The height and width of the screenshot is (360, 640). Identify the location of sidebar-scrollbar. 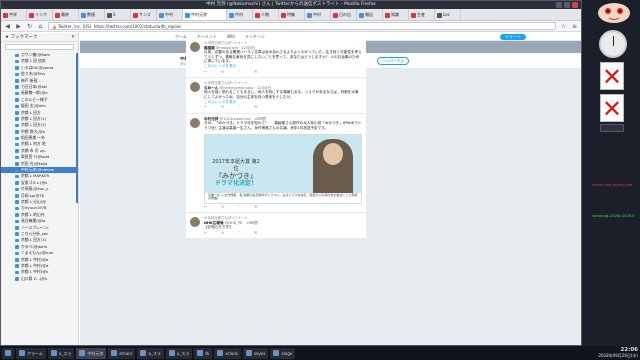
(77, 128).